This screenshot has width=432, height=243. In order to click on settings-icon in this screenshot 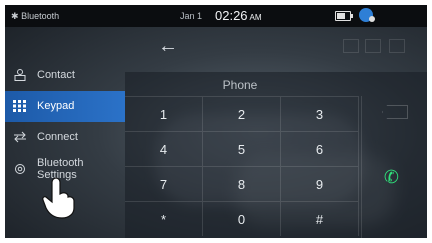, I will do `click(20, 169)`.